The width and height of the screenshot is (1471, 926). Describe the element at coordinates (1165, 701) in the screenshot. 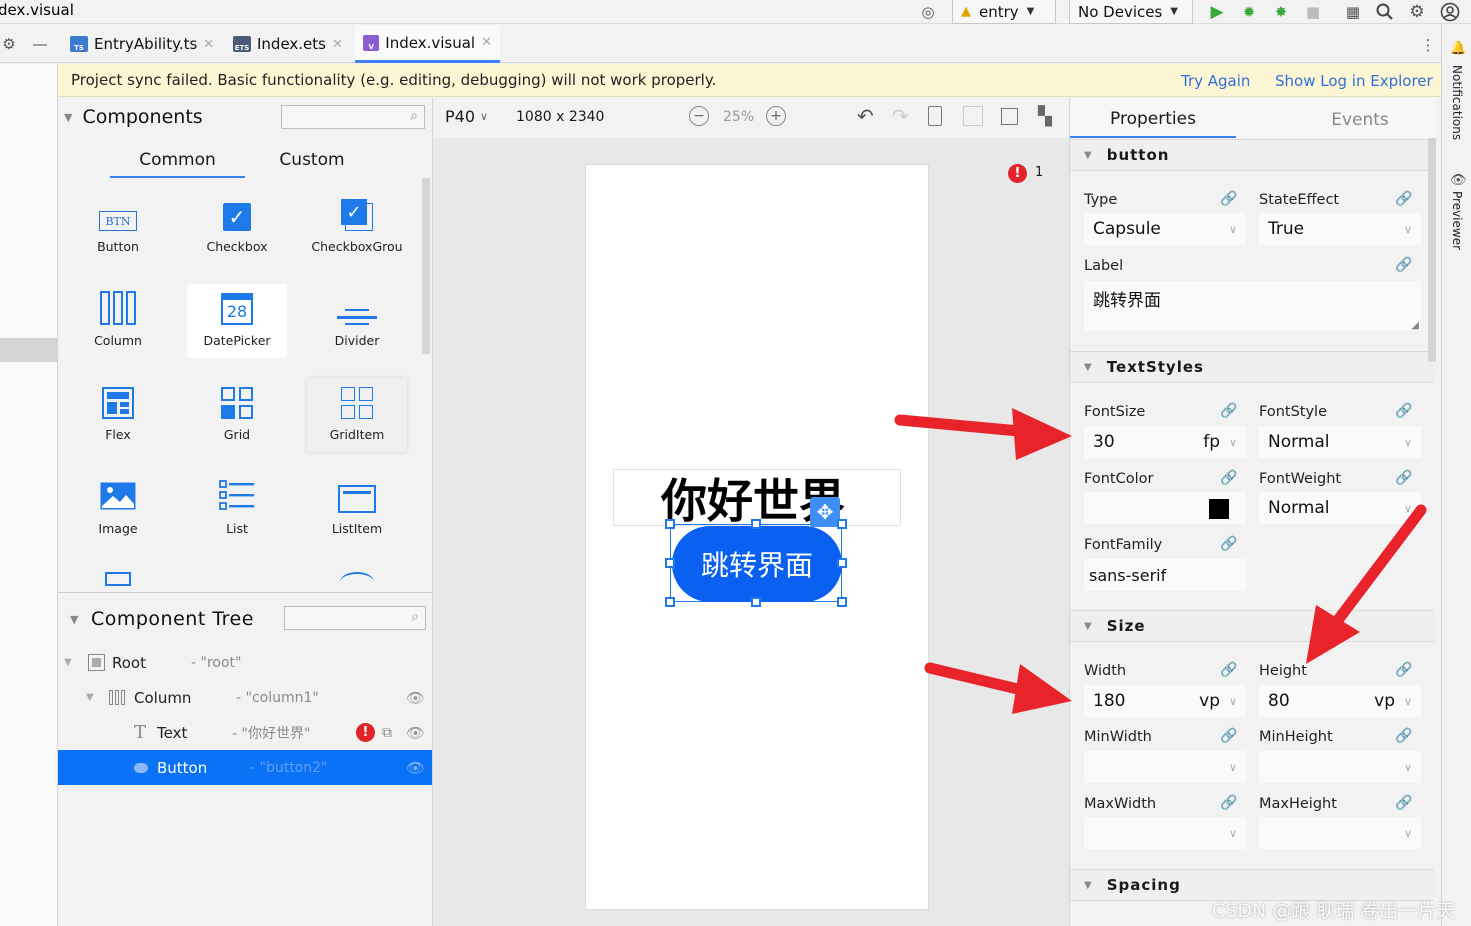

I see `width-input: 180 vp ∨` at that location.